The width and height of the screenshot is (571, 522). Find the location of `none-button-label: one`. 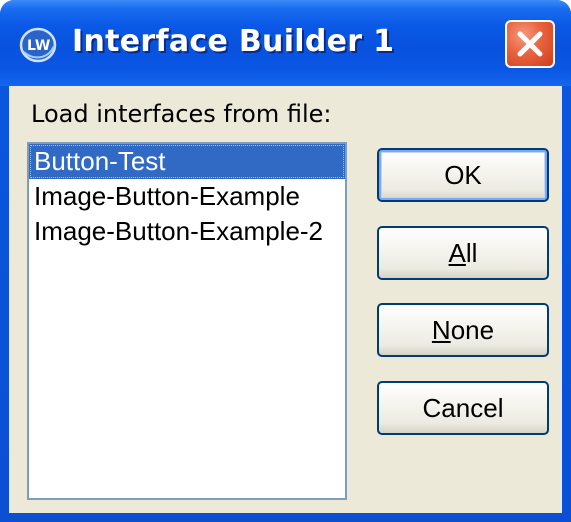

none-button-label: one is located at coordinates (472, 330).